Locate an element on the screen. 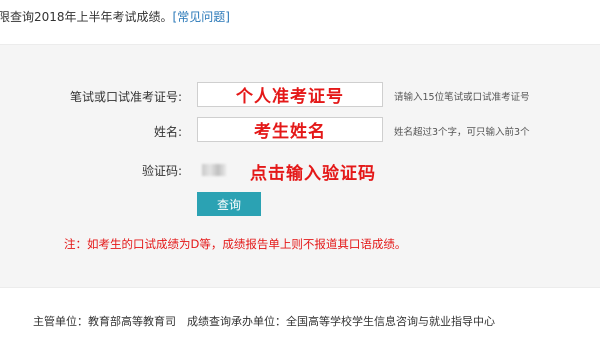 This screenshot has height=339, width=600. faq-link: [常见问题] is located at coordinates (201, 17).